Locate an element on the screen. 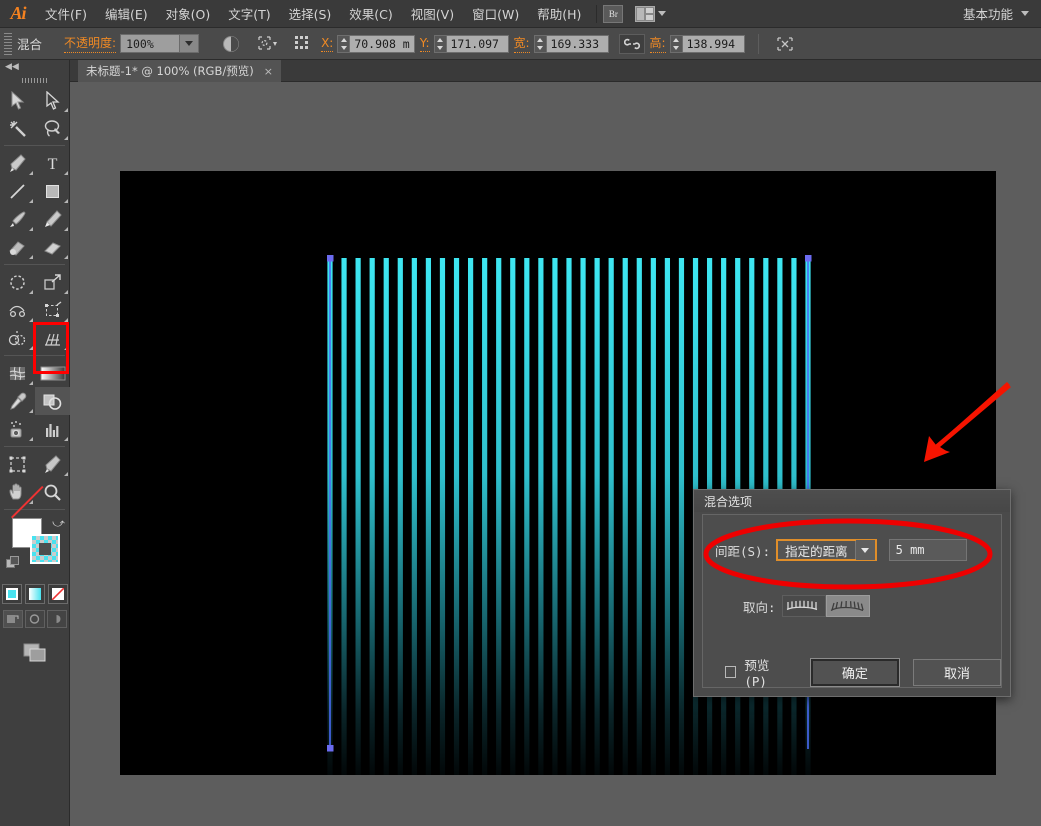  cancel-button: 取消 is located at coordinates (956, 672).